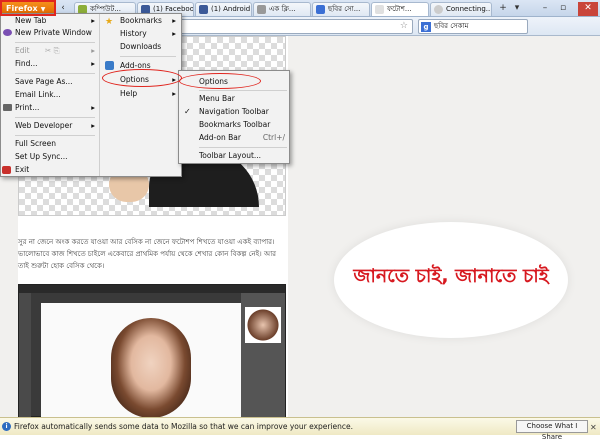  I want to click on menu-item-edit: Edit ✂ ⎘ ▸, so click(55, 51).